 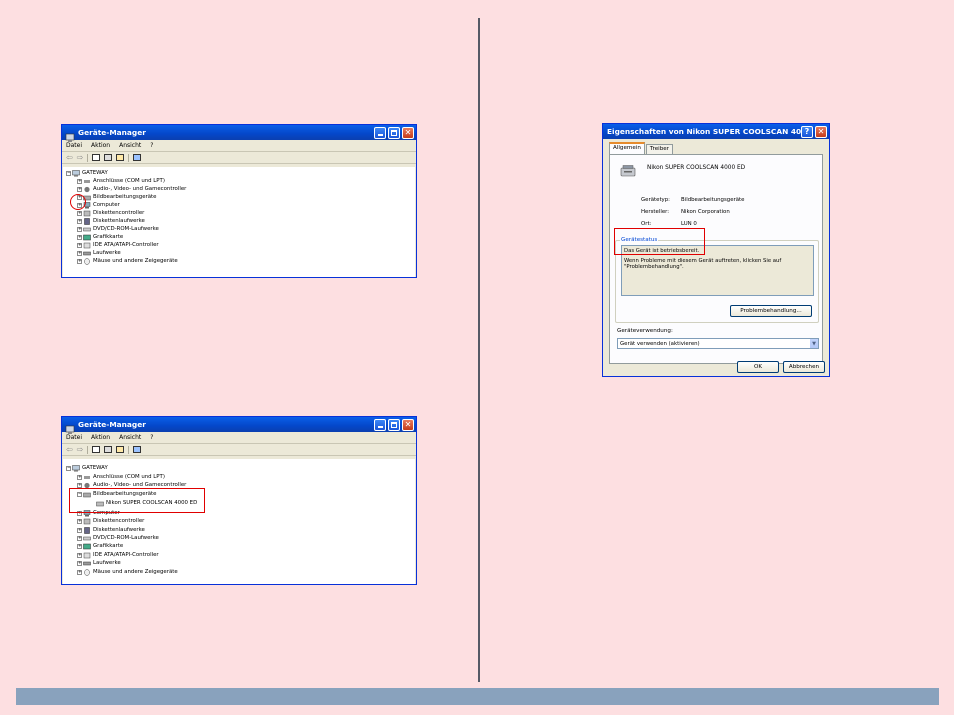 What do you see at coordinates (112, 132) in the screenshot?
I see `window-title: Geräte-Manager` at bounding box center [112, 132].